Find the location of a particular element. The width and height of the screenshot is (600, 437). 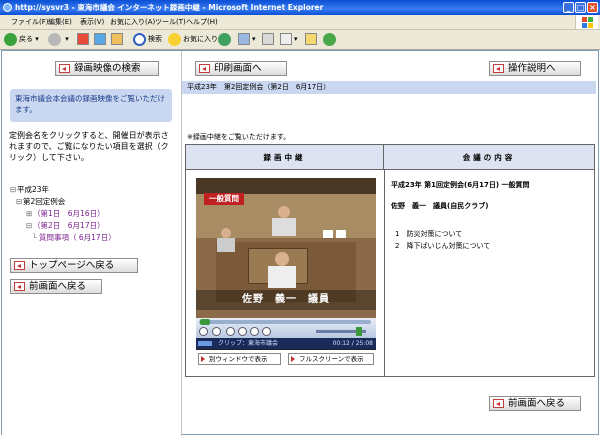

forward-arrow-icon is located at coordinates (54, 39).